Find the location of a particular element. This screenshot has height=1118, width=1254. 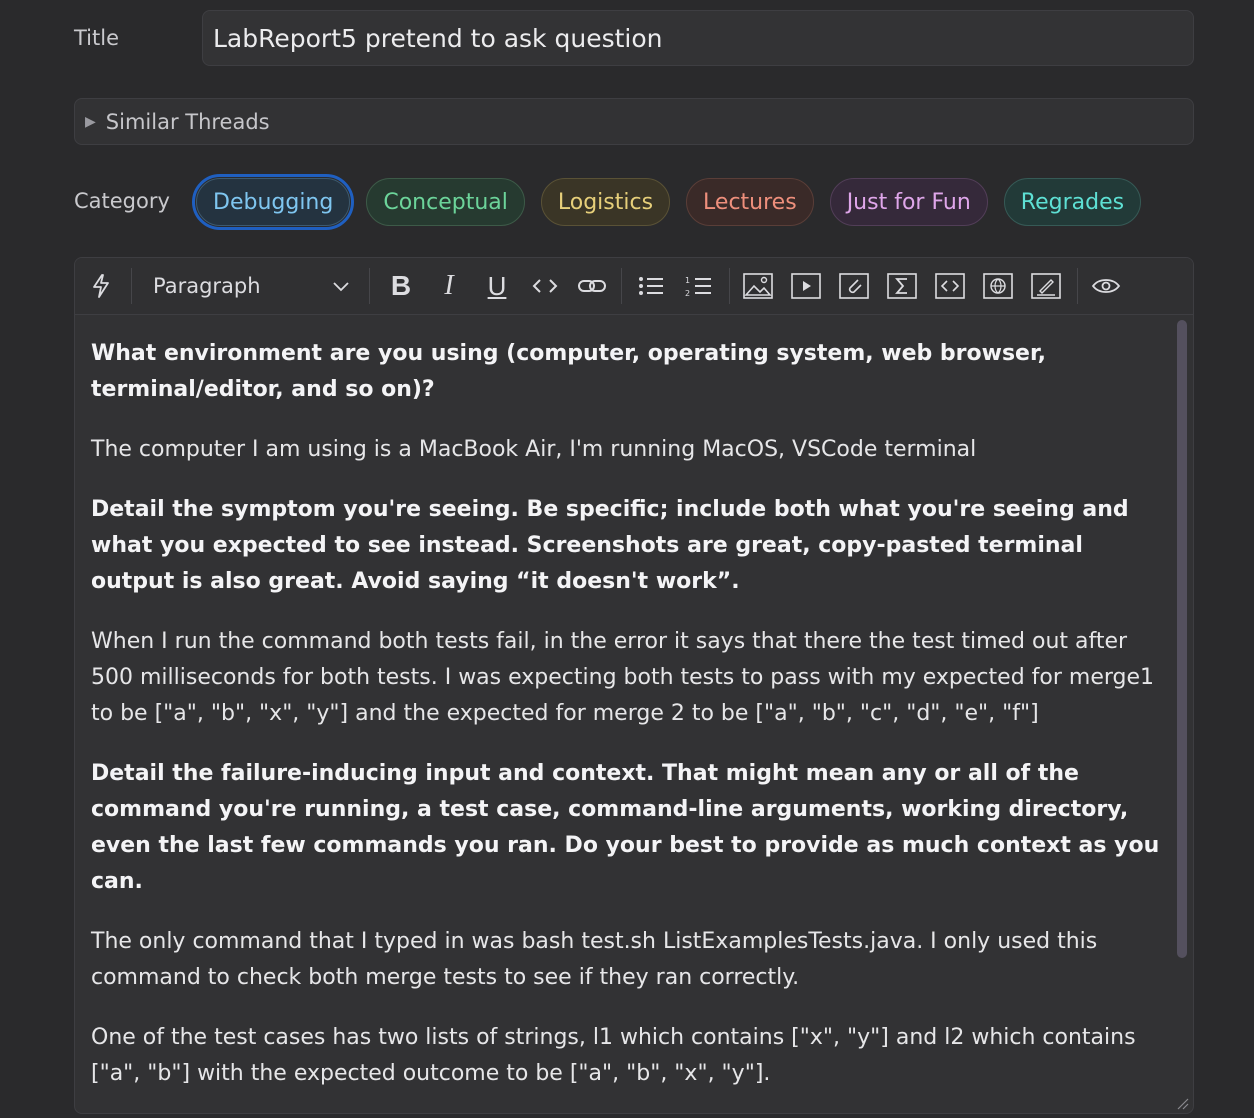

category-chip-logistics: Logistics is located at coordinates (605, 202).